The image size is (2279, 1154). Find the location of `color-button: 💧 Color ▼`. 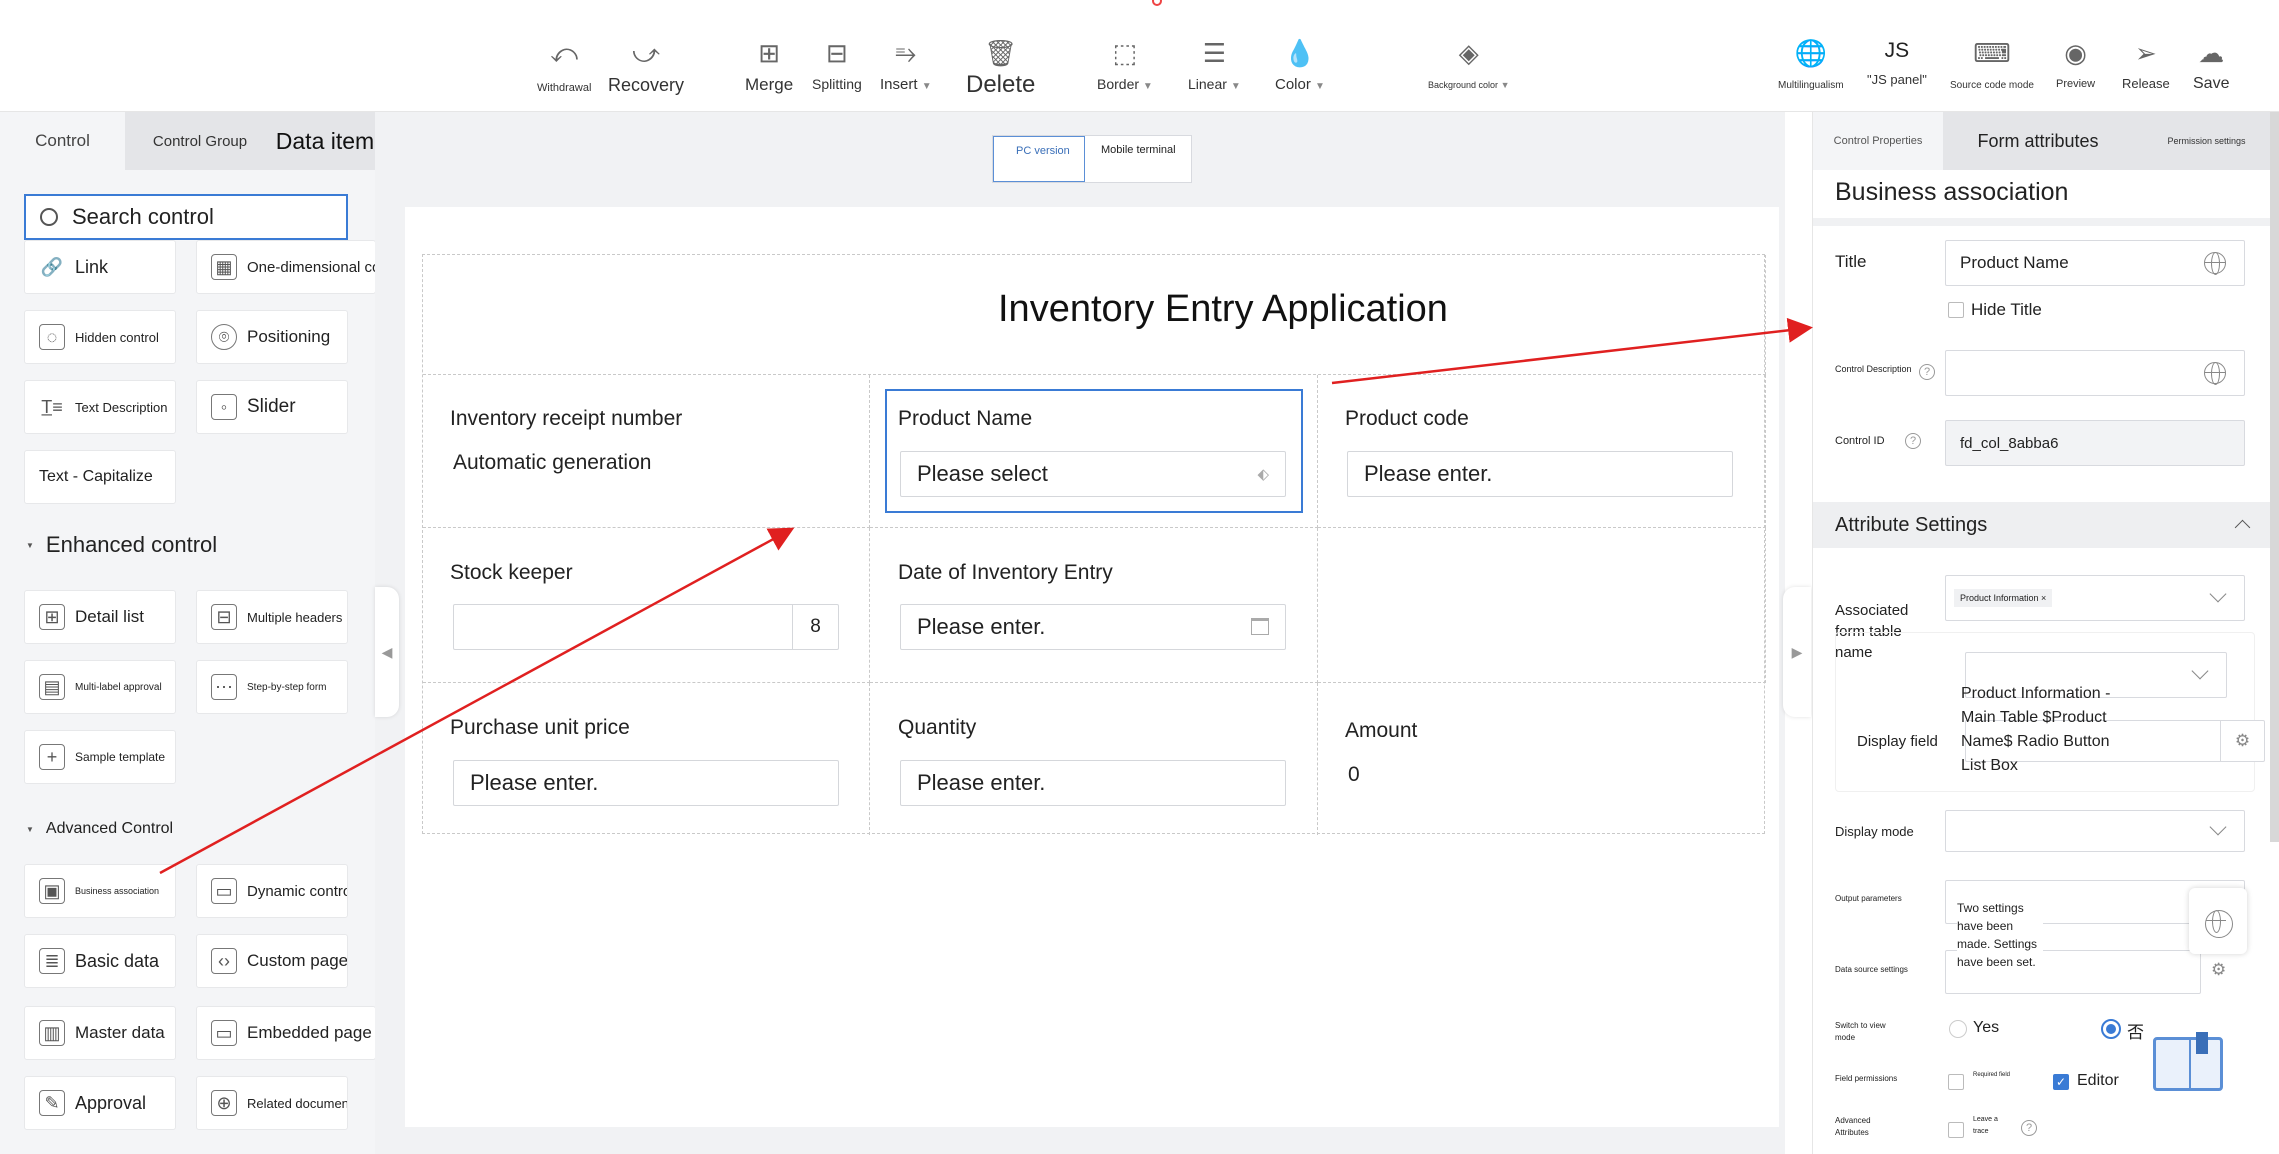

color-button: 💧 Color ▼ is located at coordinates (1300, 65).